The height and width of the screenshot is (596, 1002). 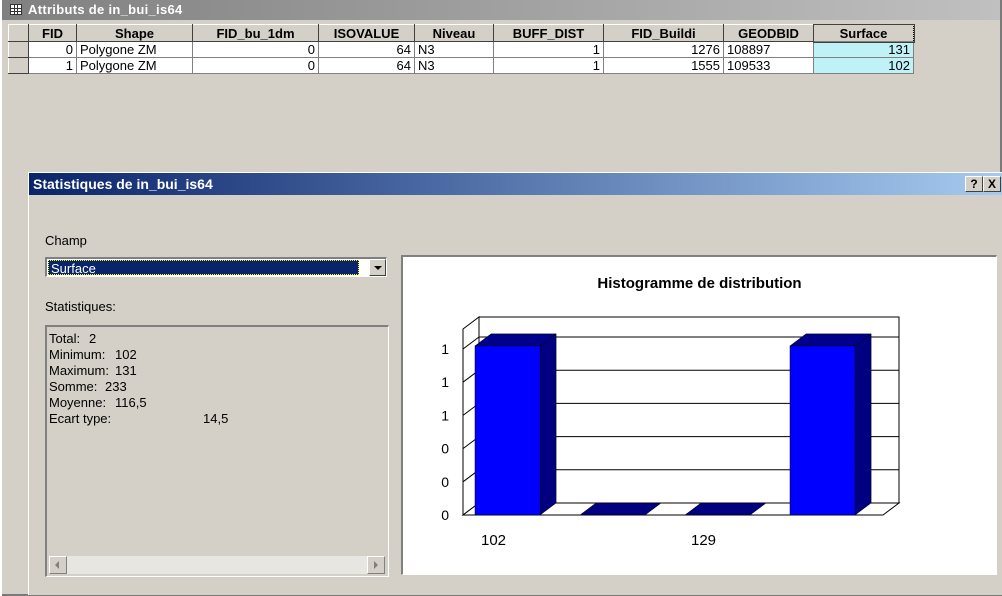 I want to click on stat-row-moyenne: Moyenne: 116,5, so click(x=98, y=402).